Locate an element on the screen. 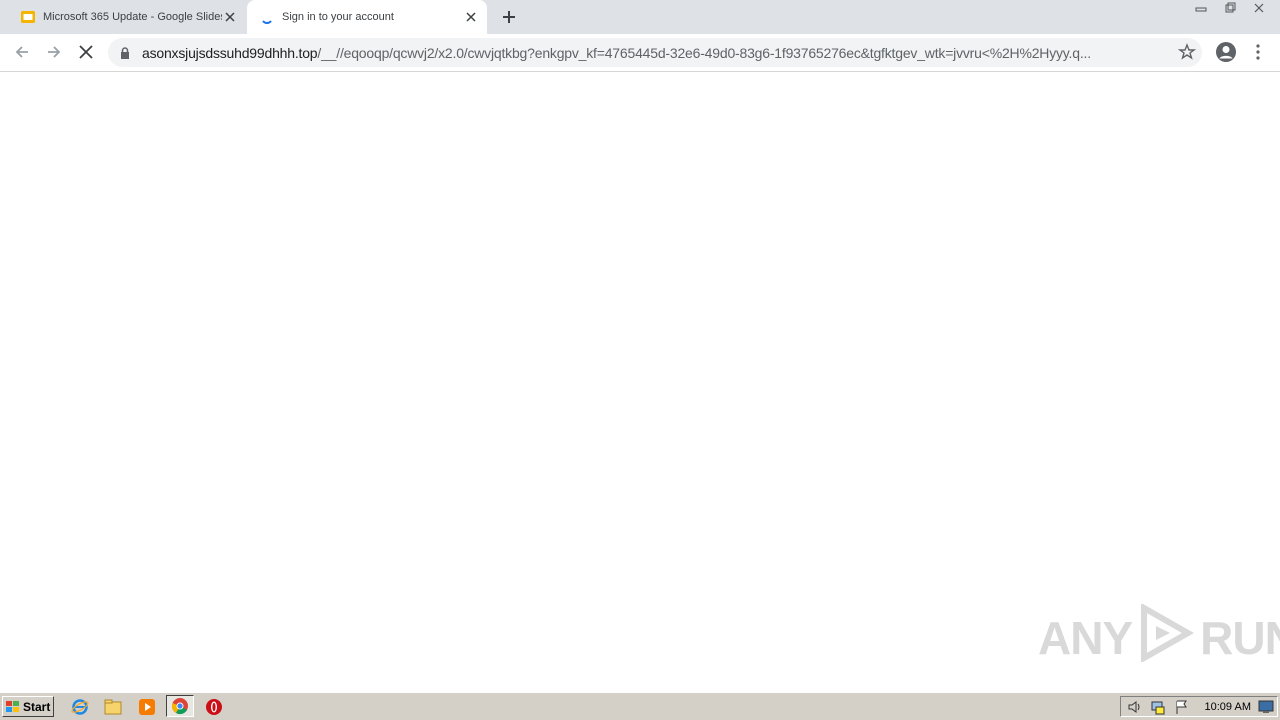  stop-loading-button is located at coordinates (86, 52).